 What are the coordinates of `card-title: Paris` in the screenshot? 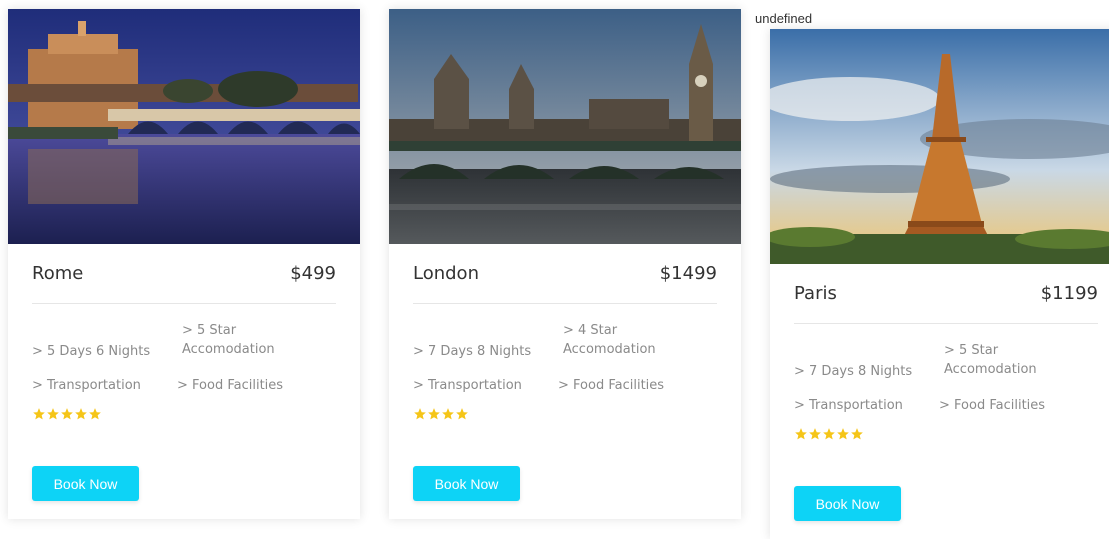 It's located at (815, 293).